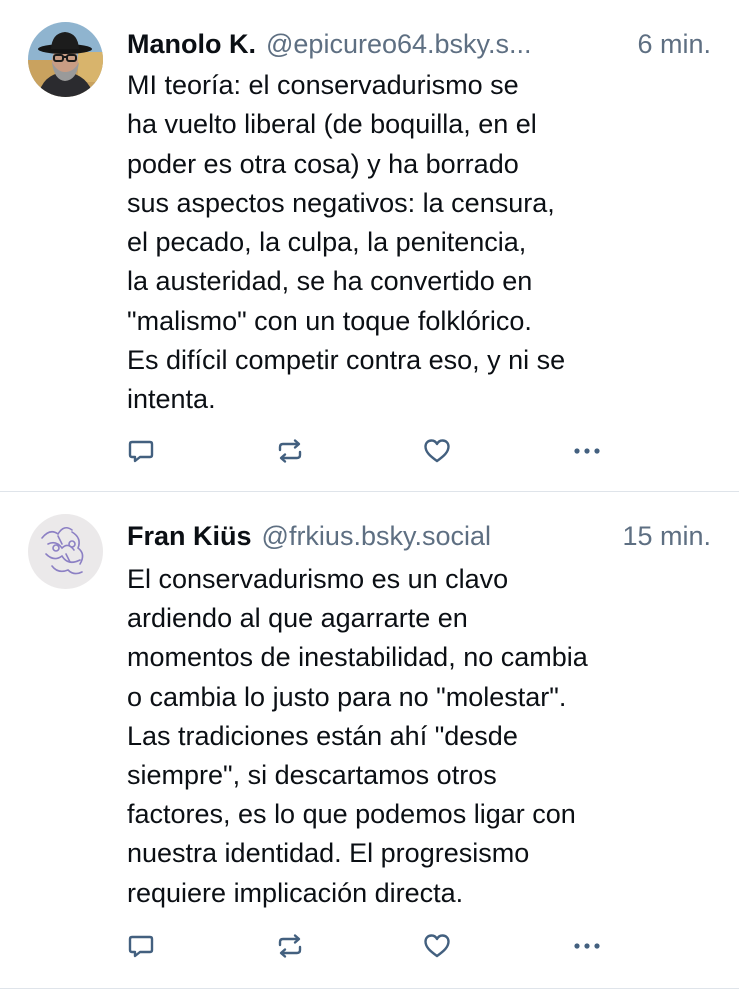  I want to click on post-header: Fran Kiüs @frkius.bsky.social 15 min., so click(419, 536).